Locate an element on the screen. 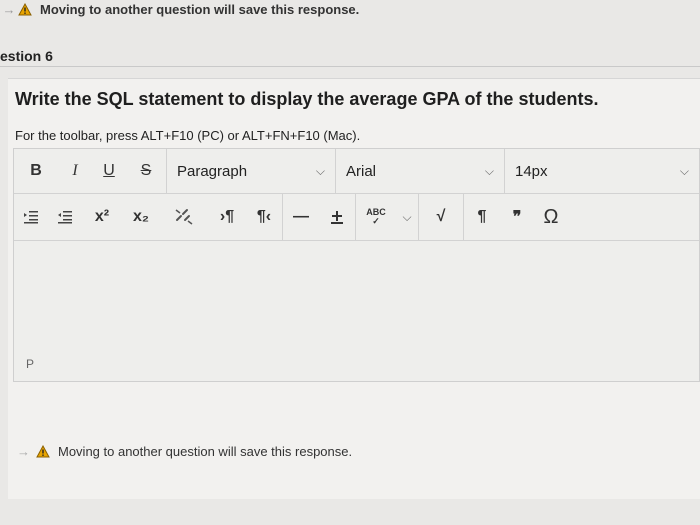 The height and width of the screenshot is (525, 700). font-dropdown: Arial ⌵ is located at coordinates (420, 171).